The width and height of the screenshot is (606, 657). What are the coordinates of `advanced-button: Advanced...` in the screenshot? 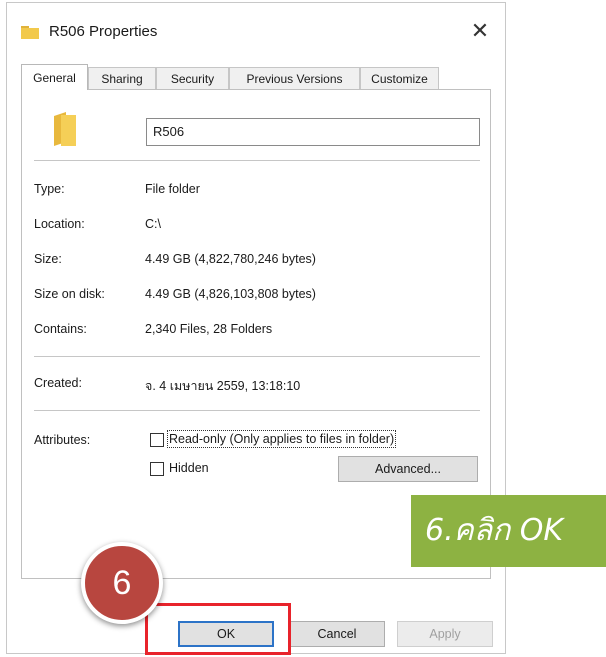 It's located at (408, 469).